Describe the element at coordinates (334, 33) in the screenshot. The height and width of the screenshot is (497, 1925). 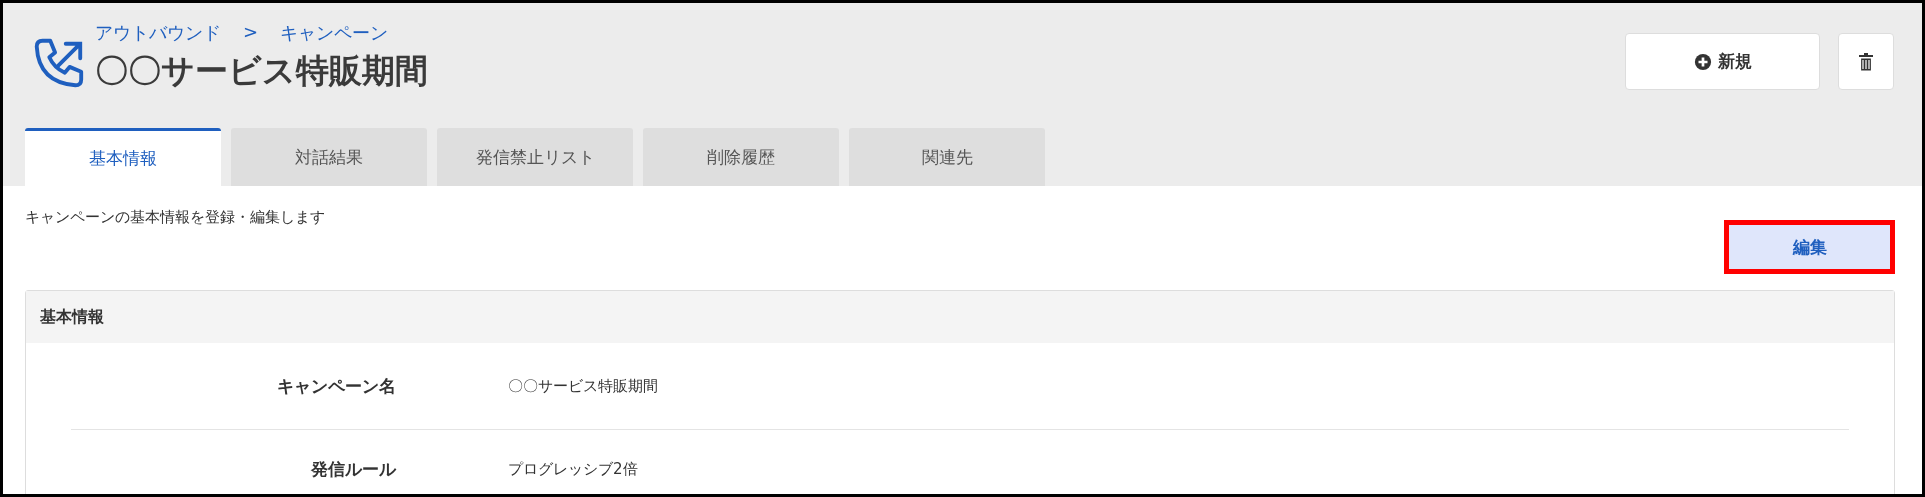
I see `breadcrumb-link: キャンペーン` at that location.